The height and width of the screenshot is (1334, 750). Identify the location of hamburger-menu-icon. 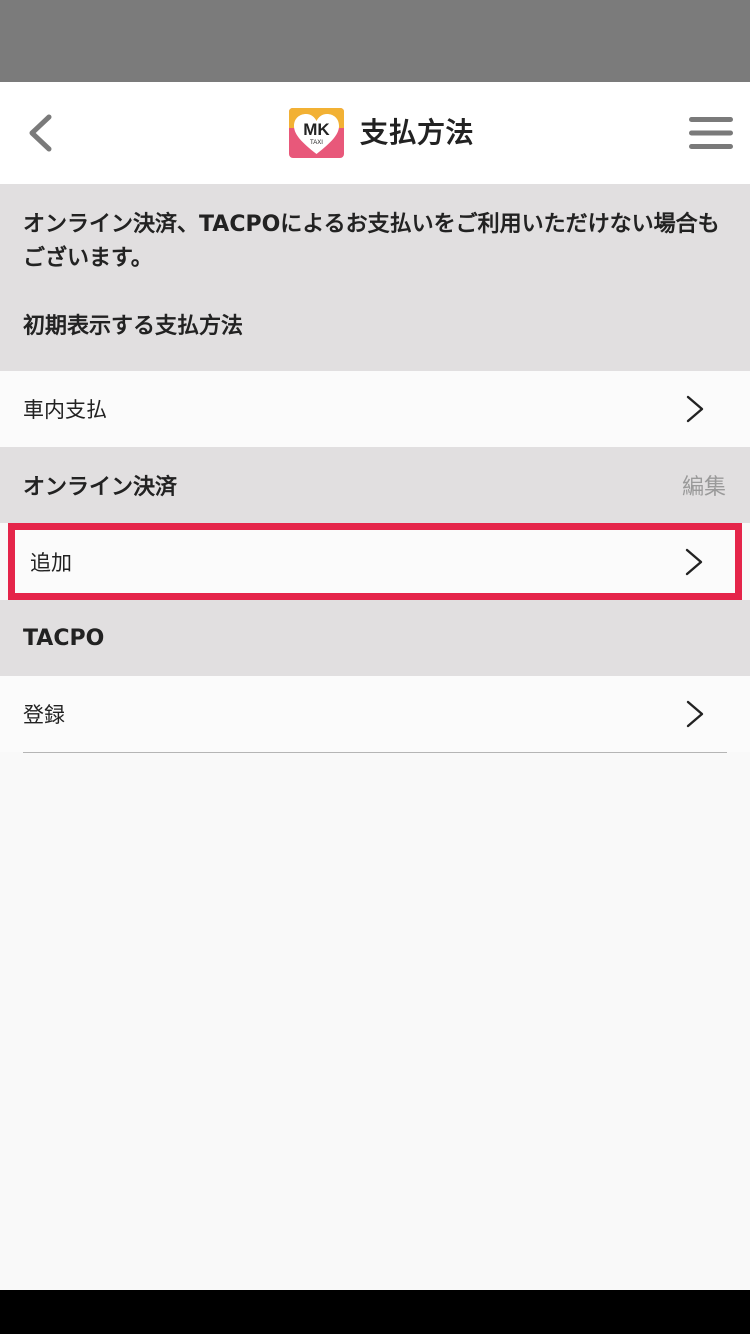
(711, 133).